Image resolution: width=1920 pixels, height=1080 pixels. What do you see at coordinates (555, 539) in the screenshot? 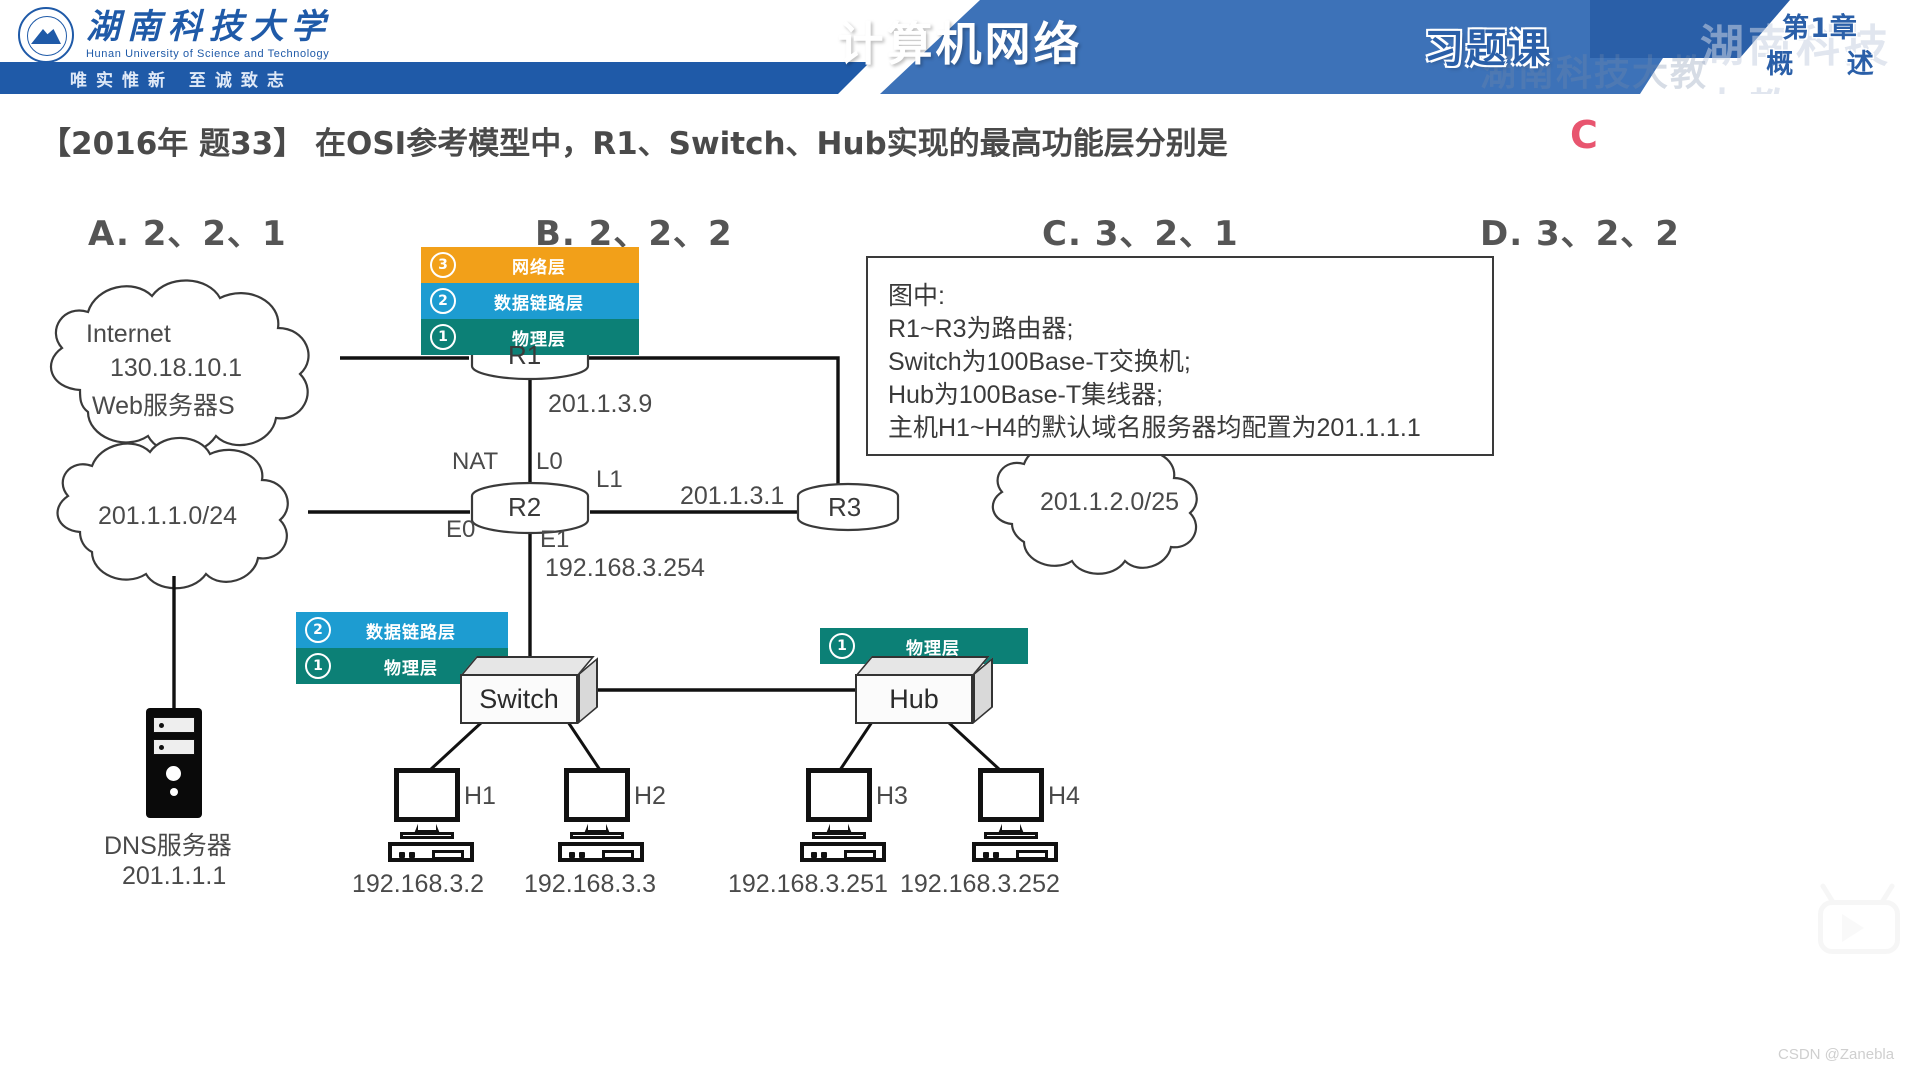
I see `r2-e1-label: E1` at bounding box center [555, 539].